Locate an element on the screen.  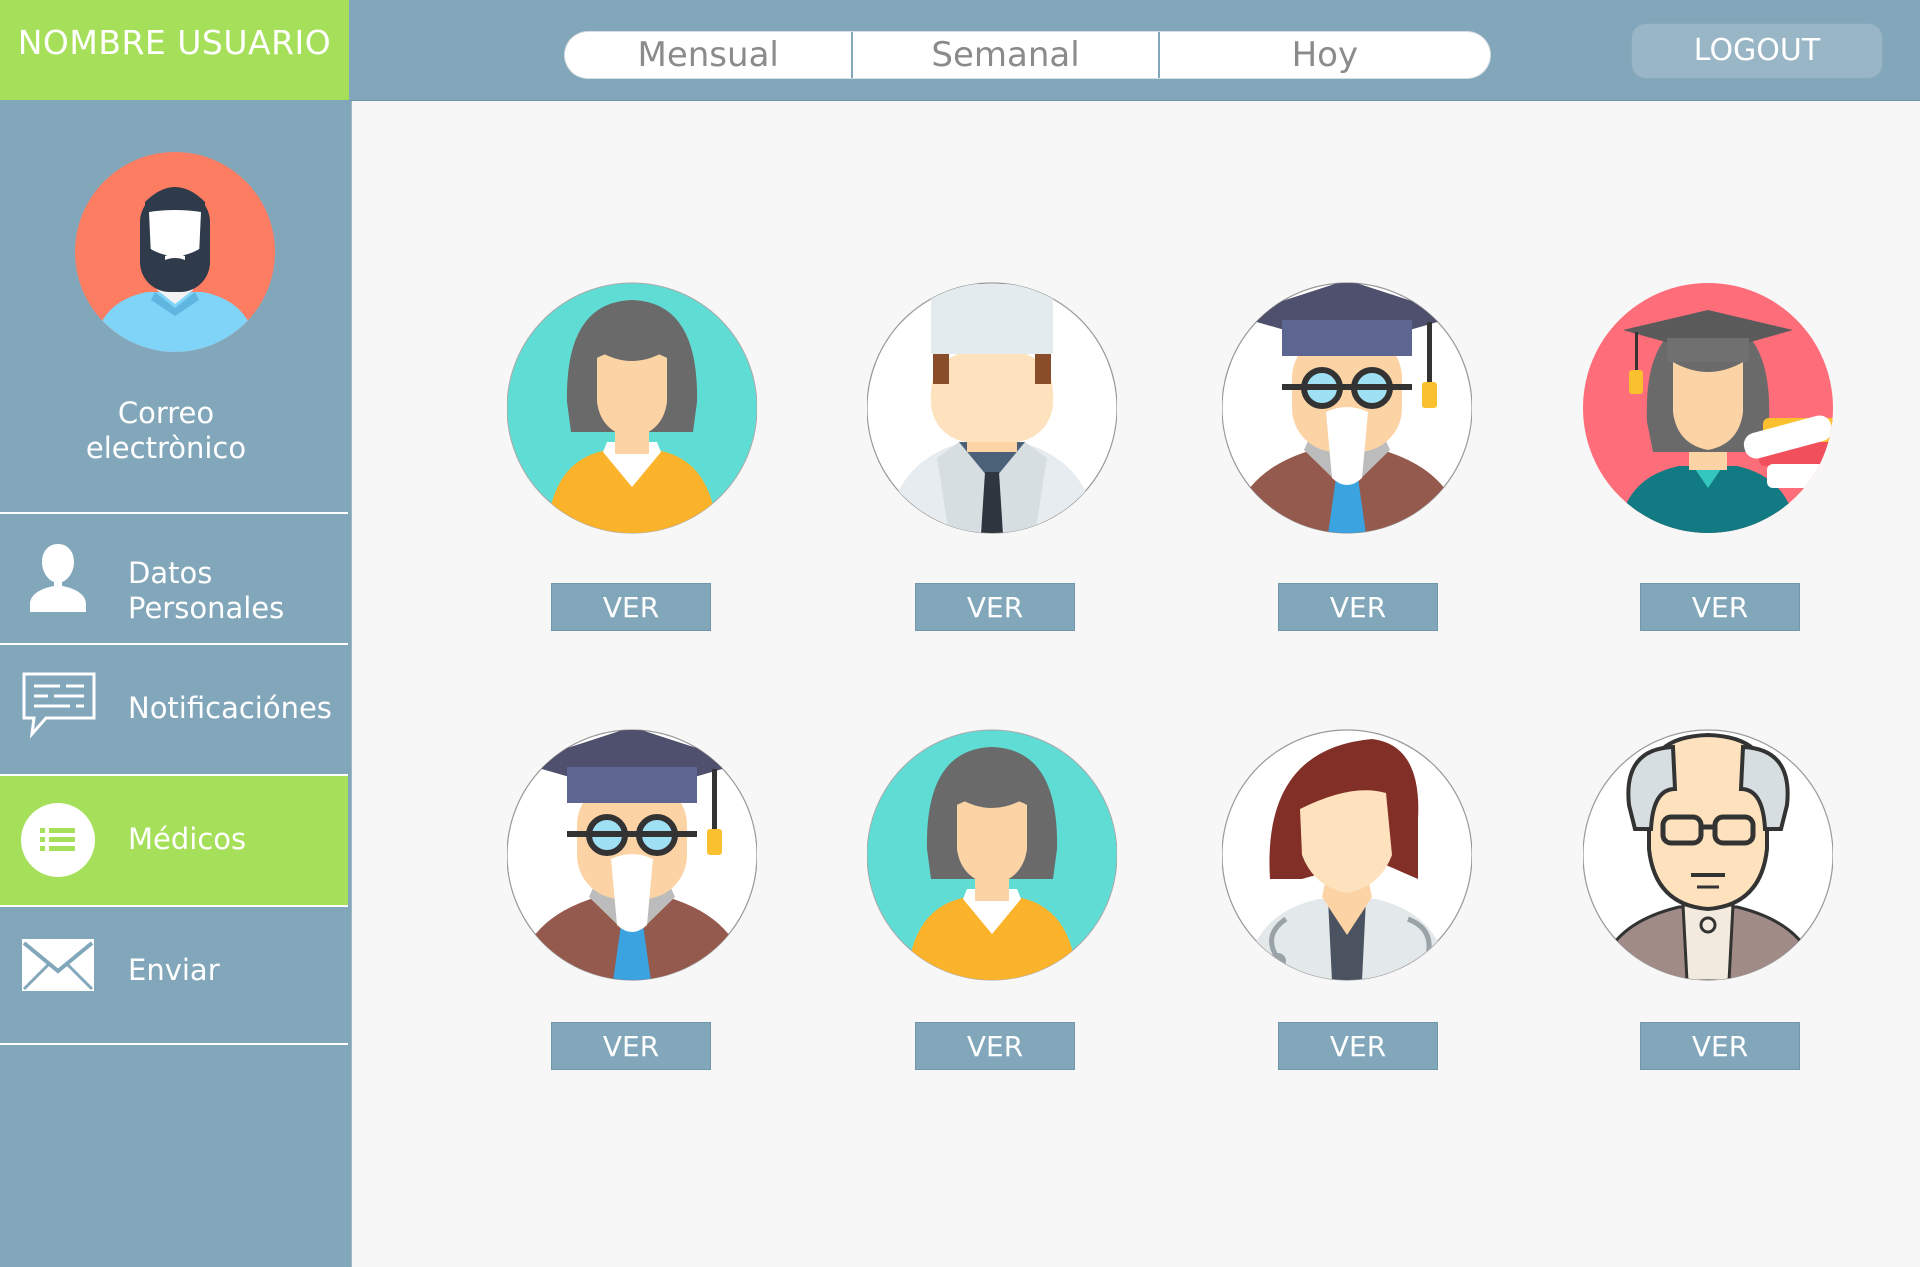
ver-button-4: VER is located at coordinates (1720, 607).